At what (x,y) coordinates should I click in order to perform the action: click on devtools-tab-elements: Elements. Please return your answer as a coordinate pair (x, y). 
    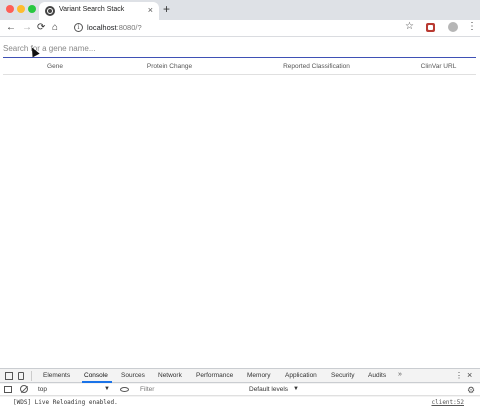
    Looking at the image, I should click on (56, 375).